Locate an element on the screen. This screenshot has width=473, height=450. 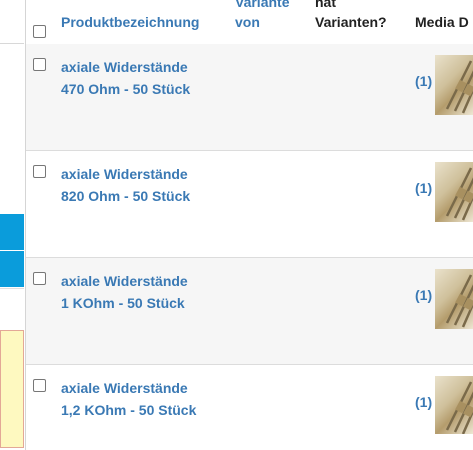
column-header-has-variants: hat Varianten? is located at coordinates (351, 15).